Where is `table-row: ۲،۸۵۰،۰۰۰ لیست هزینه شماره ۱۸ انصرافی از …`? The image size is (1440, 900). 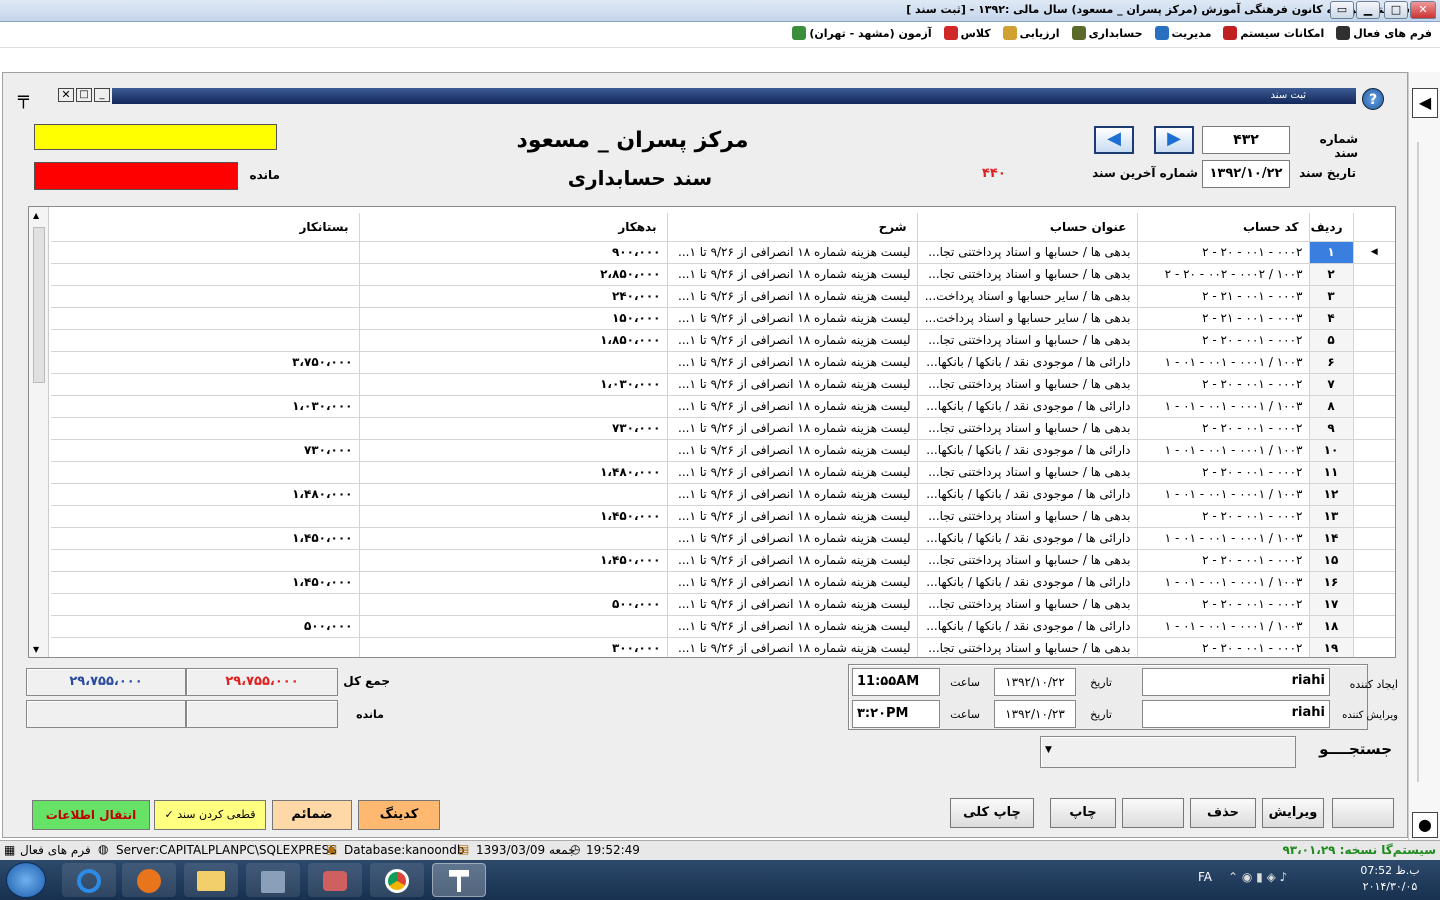 table-row: ۲،۸۵۰،۰۰۰ لیست هزینه شماره ۱۸ انصرافی از … is located at coordinates (723, 274).